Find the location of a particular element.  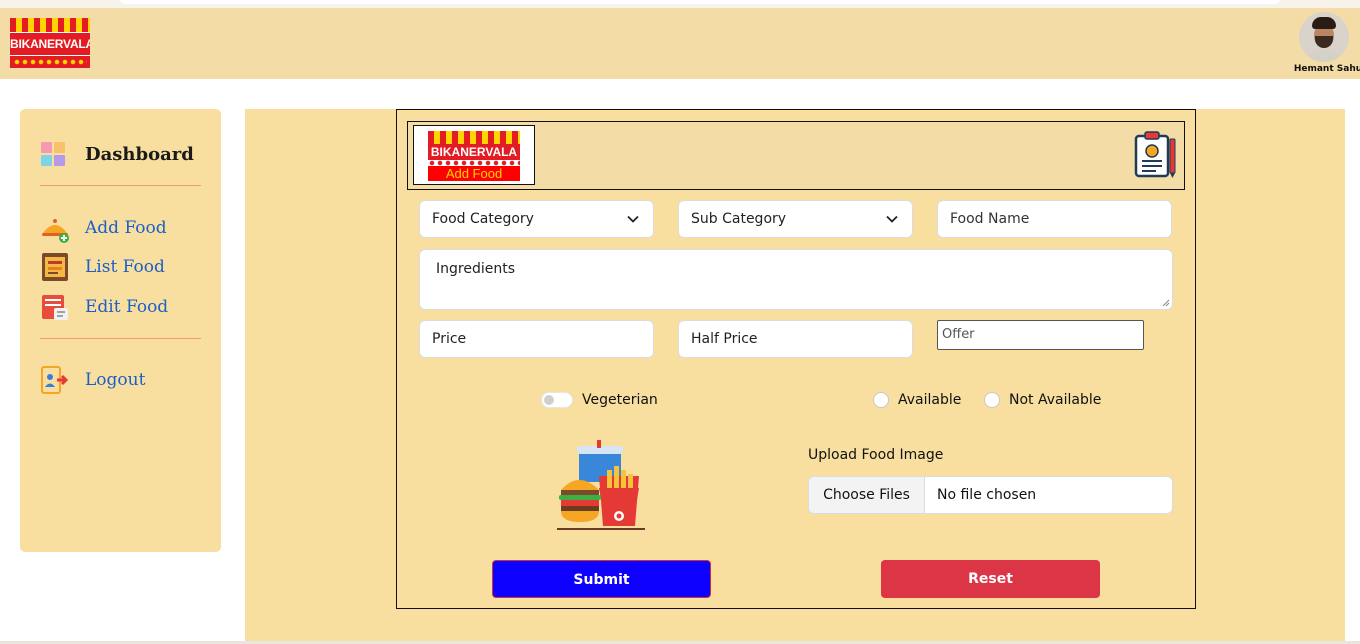

not-available-label: Not Available is located at coordinates (1055, 400).